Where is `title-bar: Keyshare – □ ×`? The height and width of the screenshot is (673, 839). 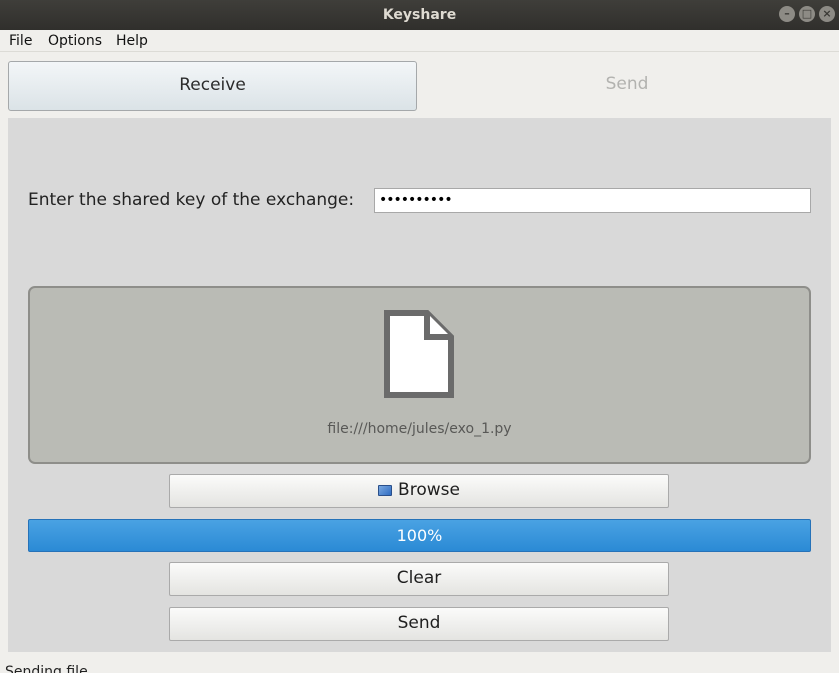
title-bar: Keyshare – □ × is located at coordinates (419, 15).